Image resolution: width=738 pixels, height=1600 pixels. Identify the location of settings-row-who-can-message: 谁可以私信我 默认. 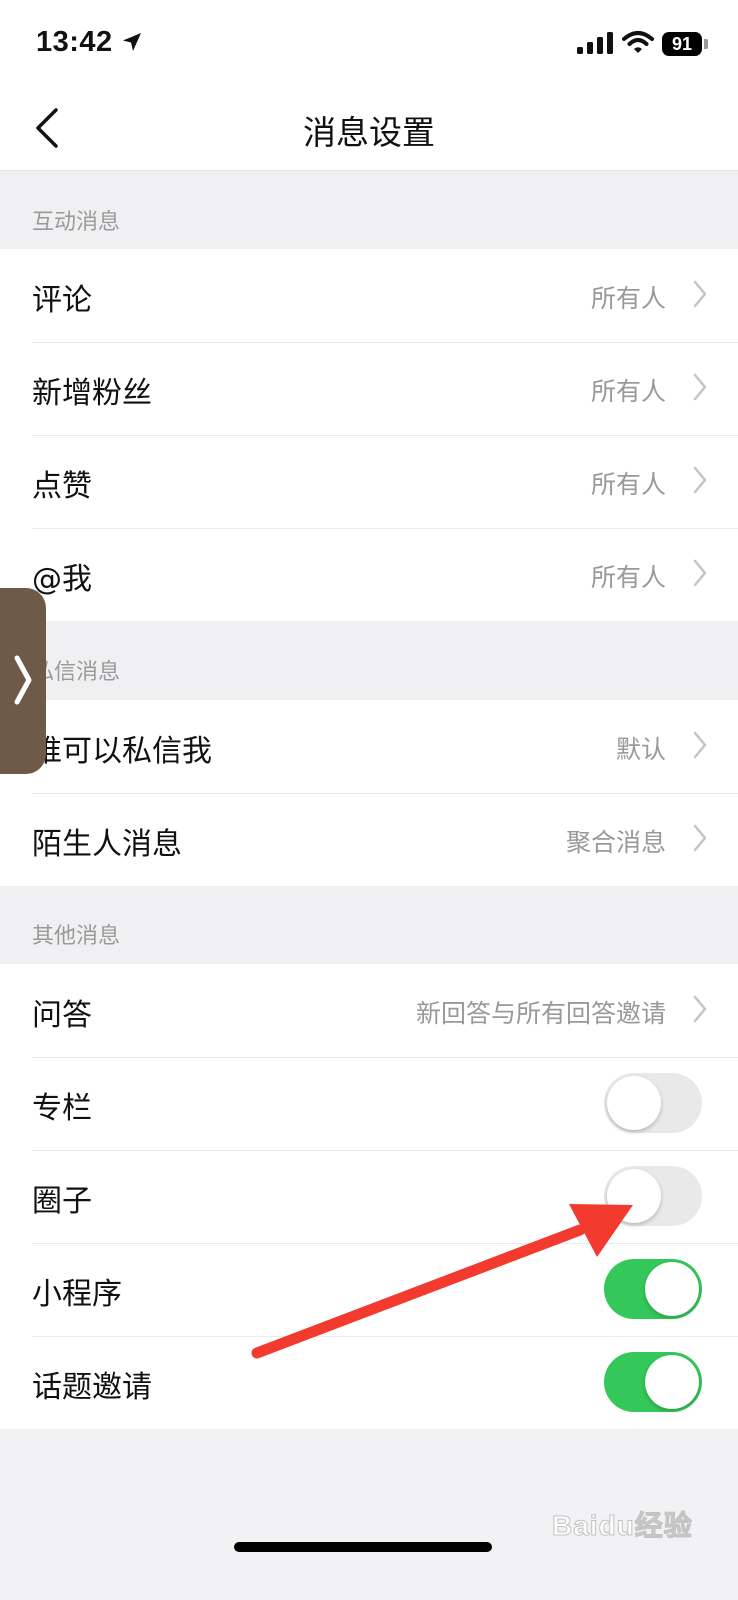
(369, 746).